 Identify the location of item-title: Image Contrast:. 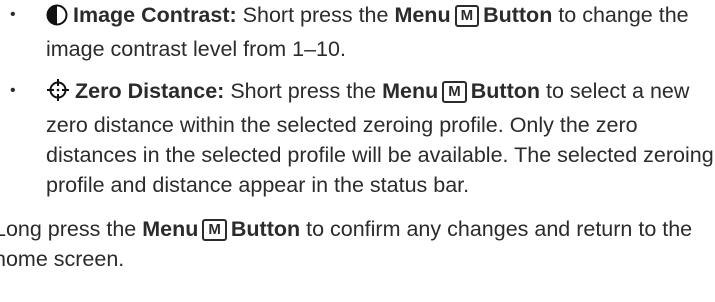
(155, 15).